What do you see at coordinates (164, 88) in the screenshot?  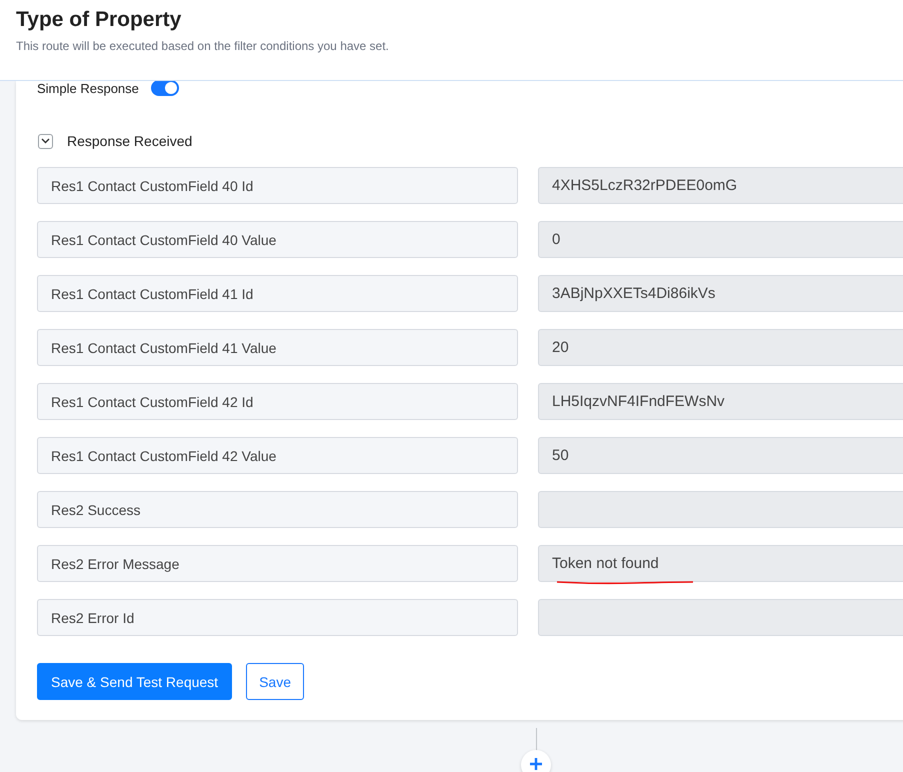 I see `simple-response-toggle` at bounding box center [164, 88].